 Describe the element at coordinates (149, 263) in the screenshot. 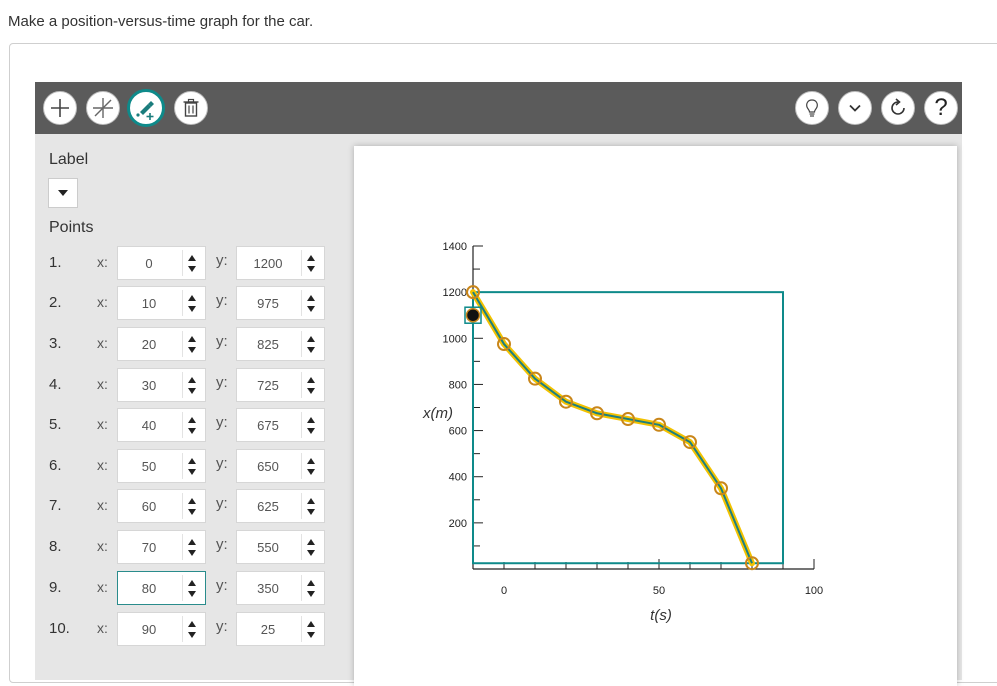

I see `x-value: 0` at that location.